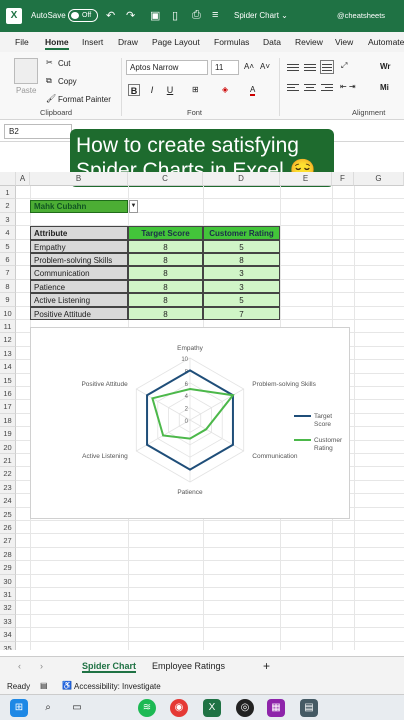 The width and height of the screenshot is (404, 720). What do you see at coordinates (8, 394) in the screenshot?
I see `row-header: 16` at bounding box center [8, 394].